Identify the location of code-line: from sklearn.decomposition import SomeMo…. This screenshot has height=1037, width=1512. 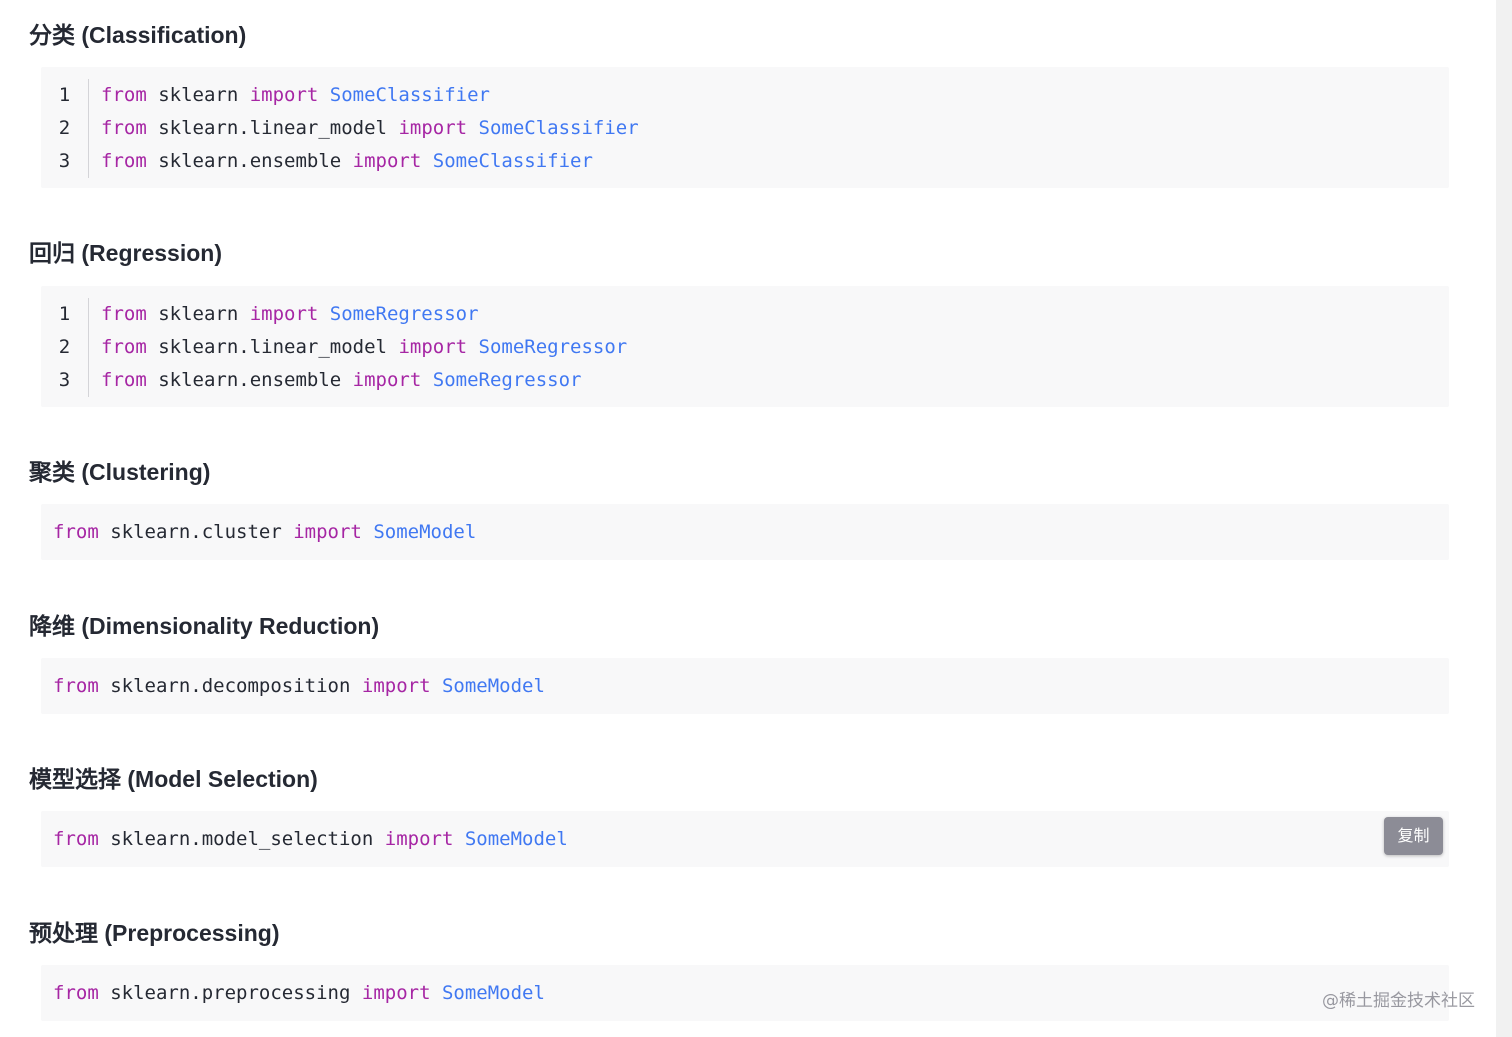
(299, 686).